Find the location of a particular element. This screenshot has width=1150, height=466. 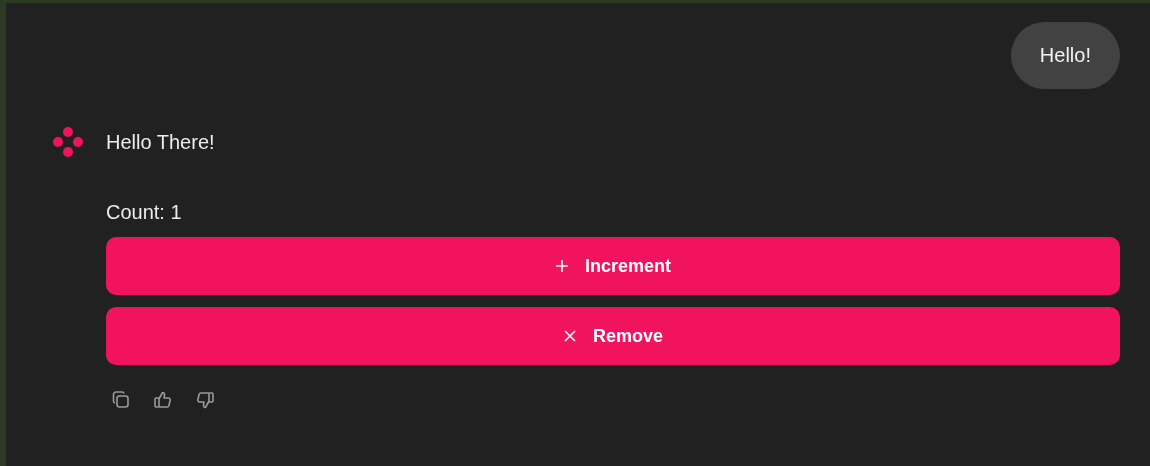

logo-icon is located at coordinates (68, 142).